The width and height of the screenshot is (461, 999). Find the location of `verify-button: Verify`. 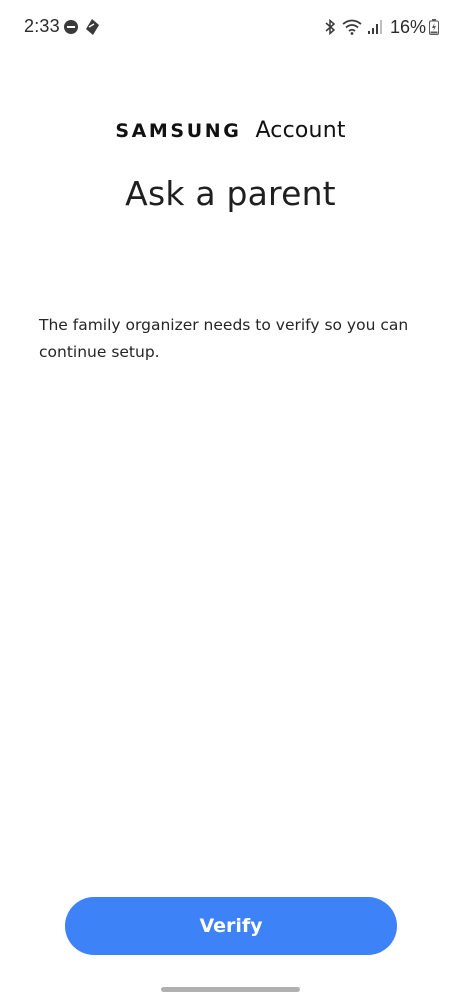

verify-button: Verify is located at coordinates (231, 926).